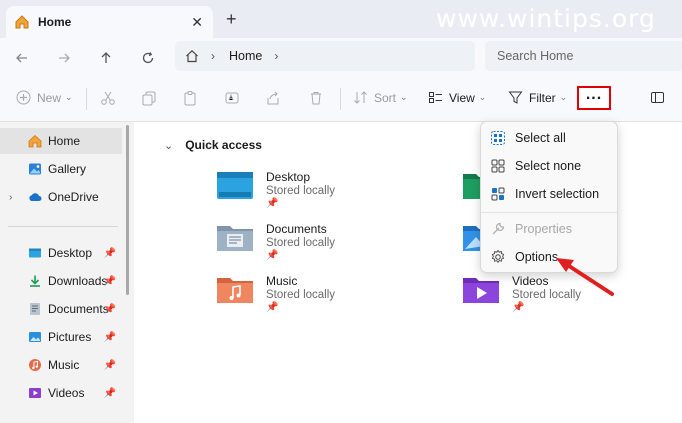 The height and width of the screenshot is (423, 682). I want to click on sort-button: Sort ⌄, so click(380, 97).